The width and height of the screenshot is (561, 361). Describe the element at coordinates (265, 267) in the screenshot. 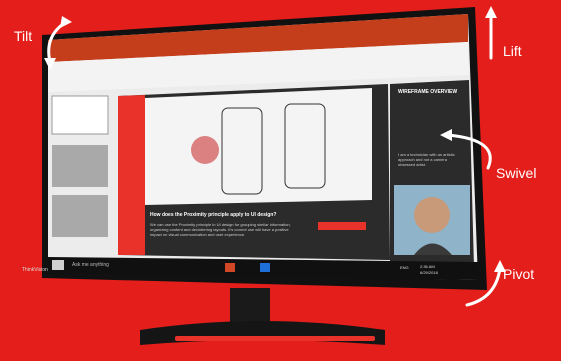

I see `edge-taskbar-icon` at that location.